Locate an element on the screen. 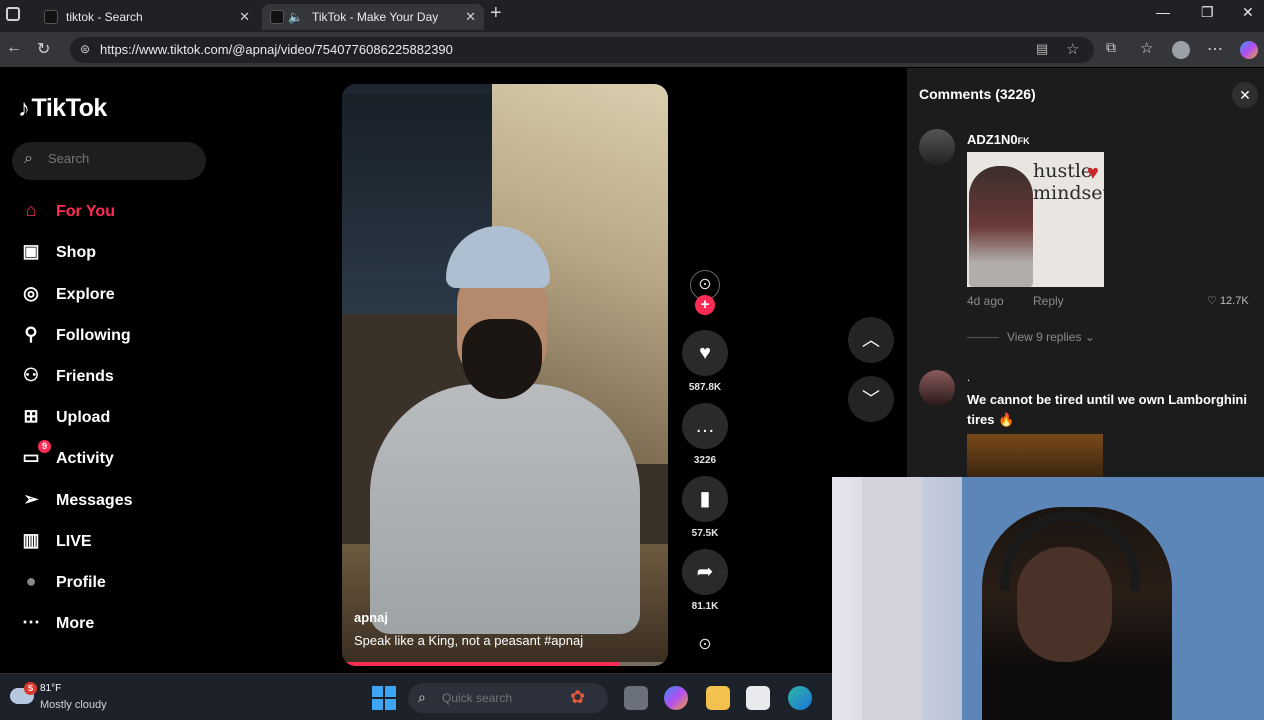 This screenshot has height=720, width=1264. site-info-icon: ⊜ is located at coordinates (85, 49).